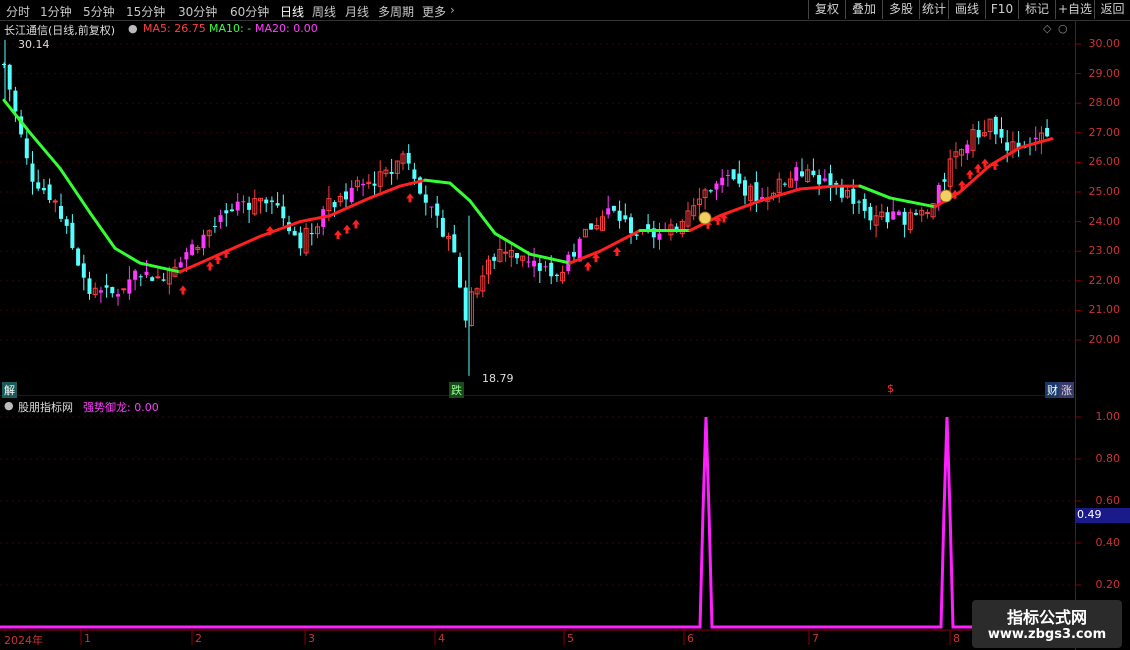 The image size is (1130, 650). Describe the element at coordinates (890, 388) in the screenshot. I see `event-tag-dollar: $` at that location.